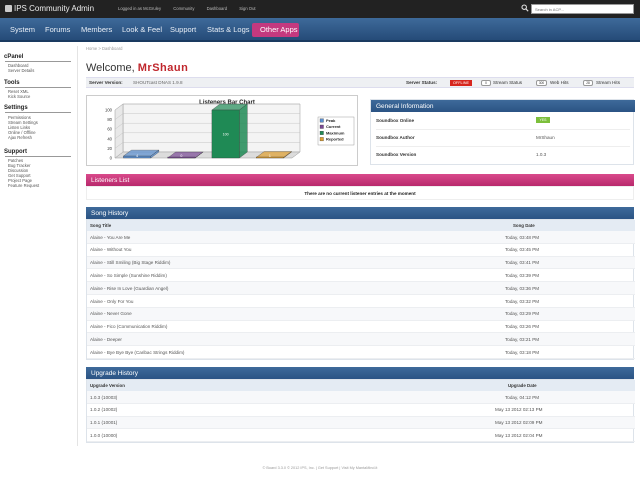 This screenshot has width=640, height=480. Describe the element at coordinates (8, 8) in the screenshot. I see `ips-logo-icon` at that location.